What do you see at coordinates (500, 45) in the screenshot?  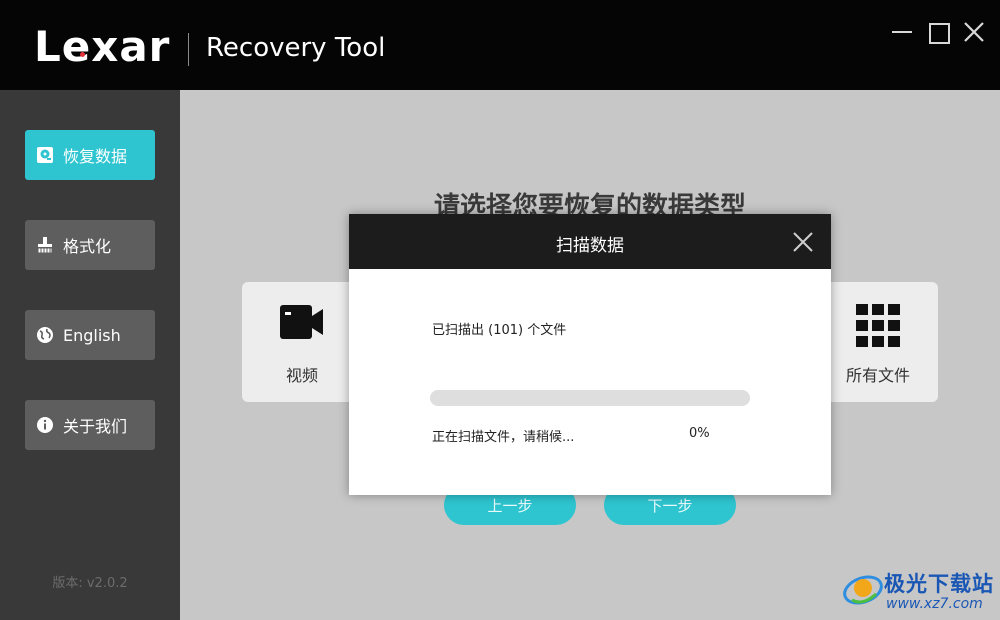 I see `title-bar: Lexar Recovery Tool` at bounding box center [500, 45].